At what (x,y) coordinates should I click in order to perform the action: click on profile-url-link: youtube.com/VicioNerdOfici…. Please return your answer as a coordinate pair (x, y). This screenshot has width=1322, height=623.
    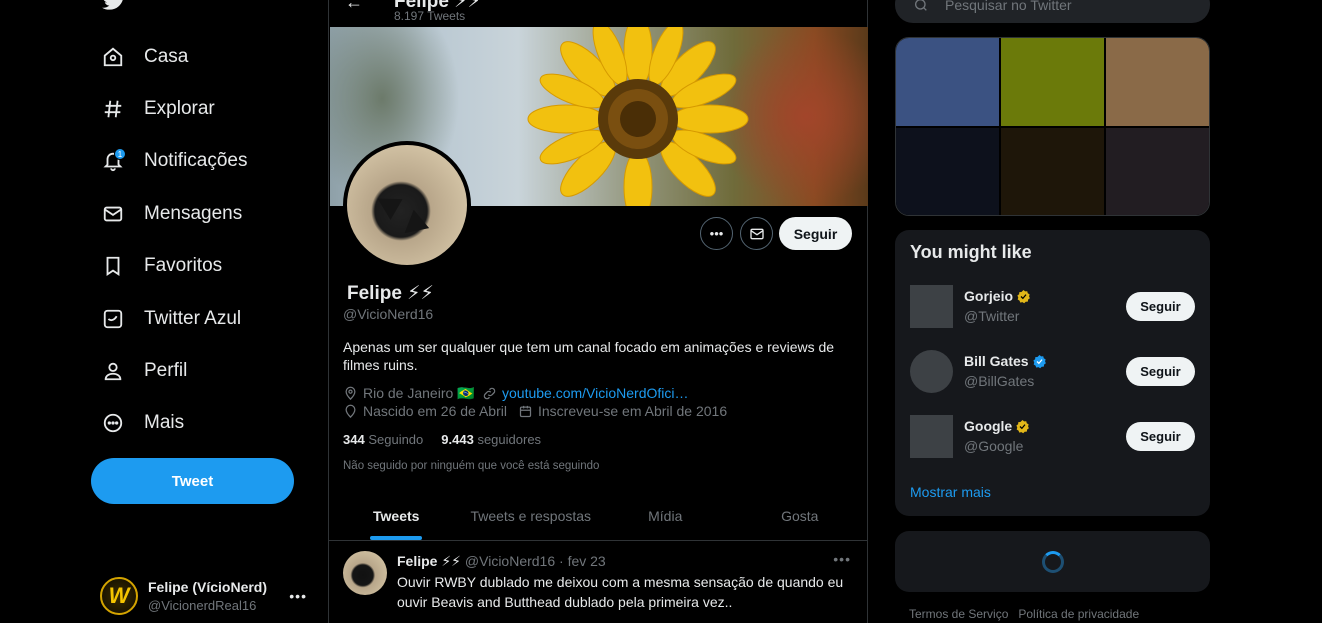
    Looking at the image, I should click on (595, 393).